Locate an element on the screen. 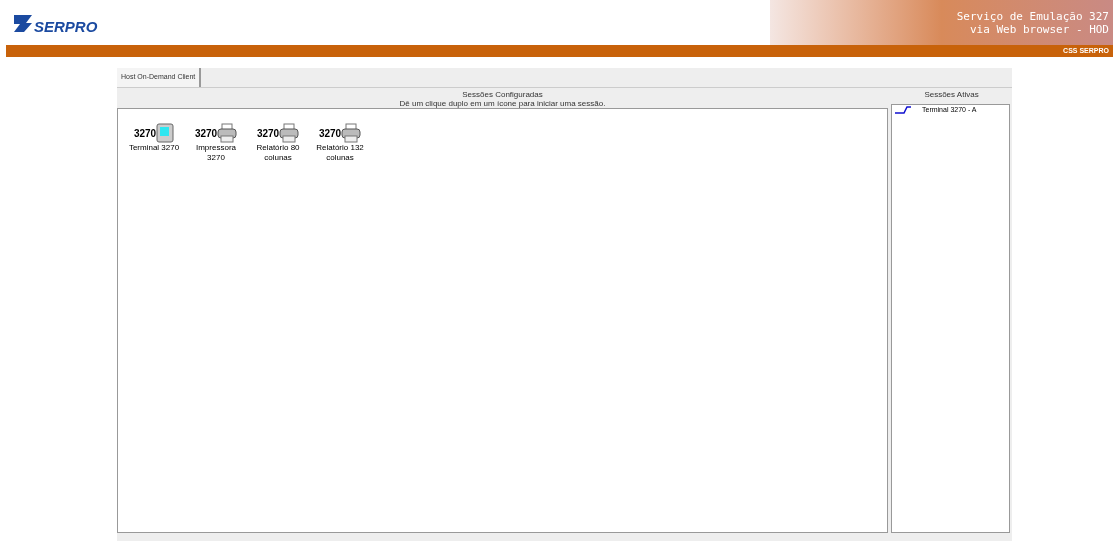 The image size is (1113, 541). serpro-logo: SERPRO is located at coordinates (55, 22).